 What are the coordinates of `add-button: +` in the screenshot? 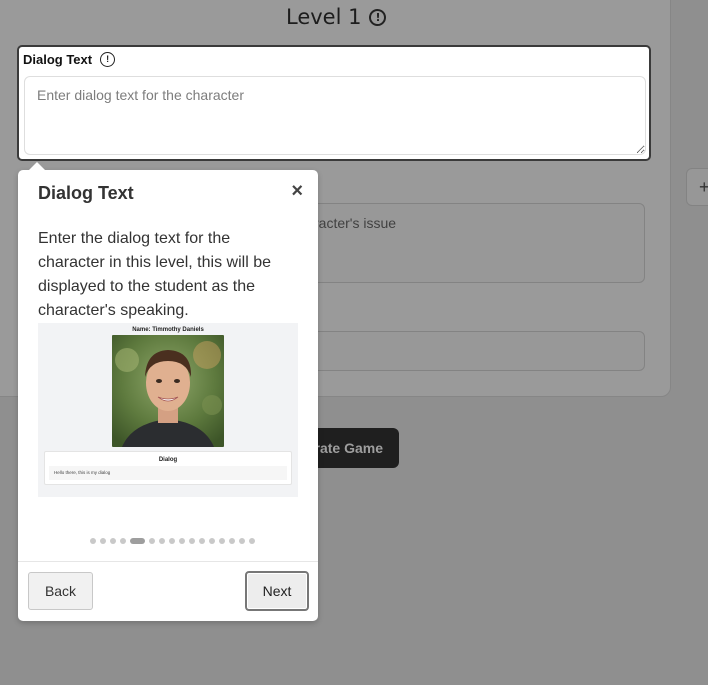 It's located at (697, 187).